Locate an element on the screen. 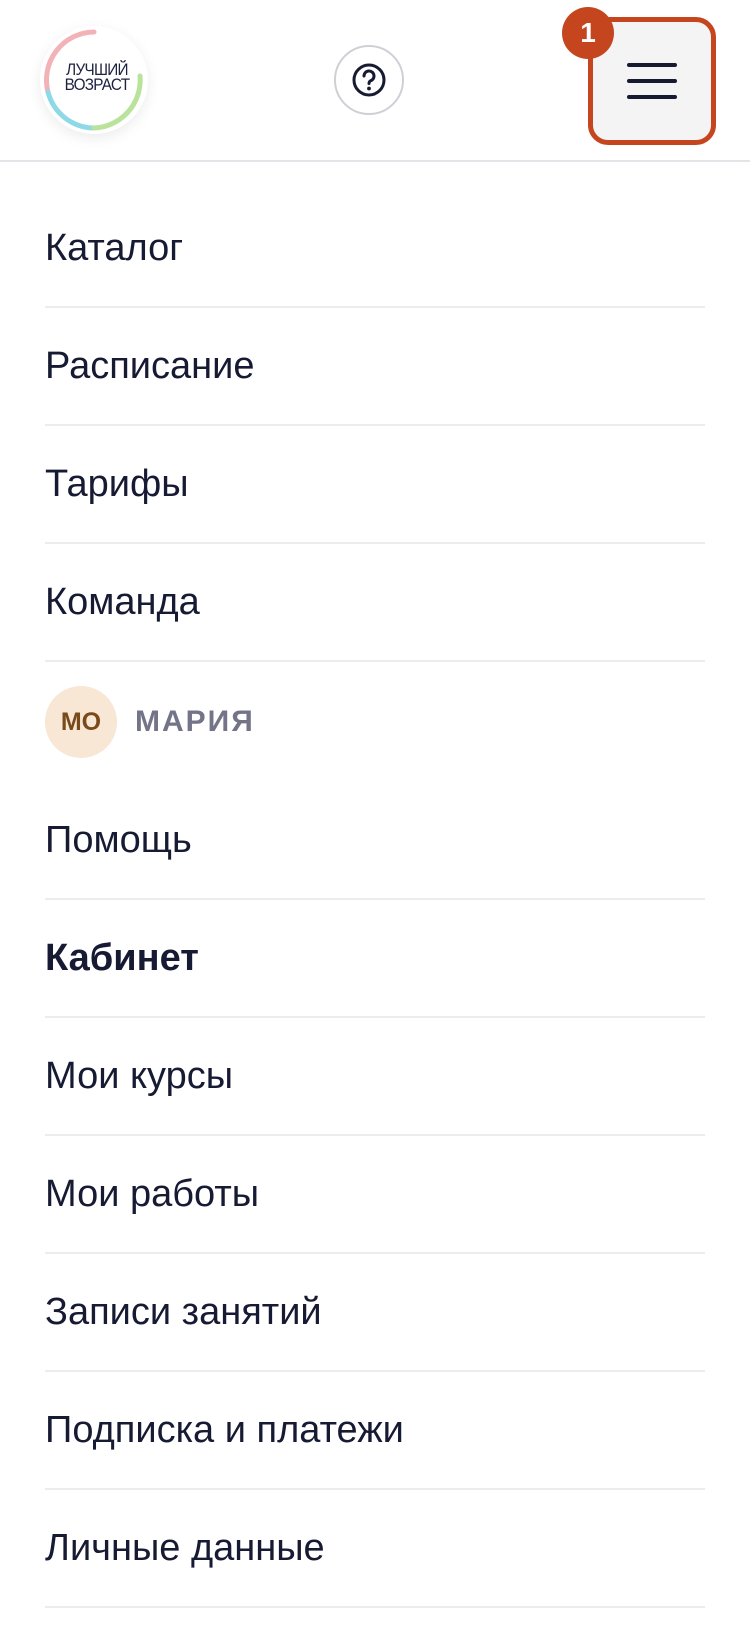 Image resolution: width=750 pixels, height=1626 pixels. menu-item-my-works: Мои работы is located at coordinates (375, 1195).